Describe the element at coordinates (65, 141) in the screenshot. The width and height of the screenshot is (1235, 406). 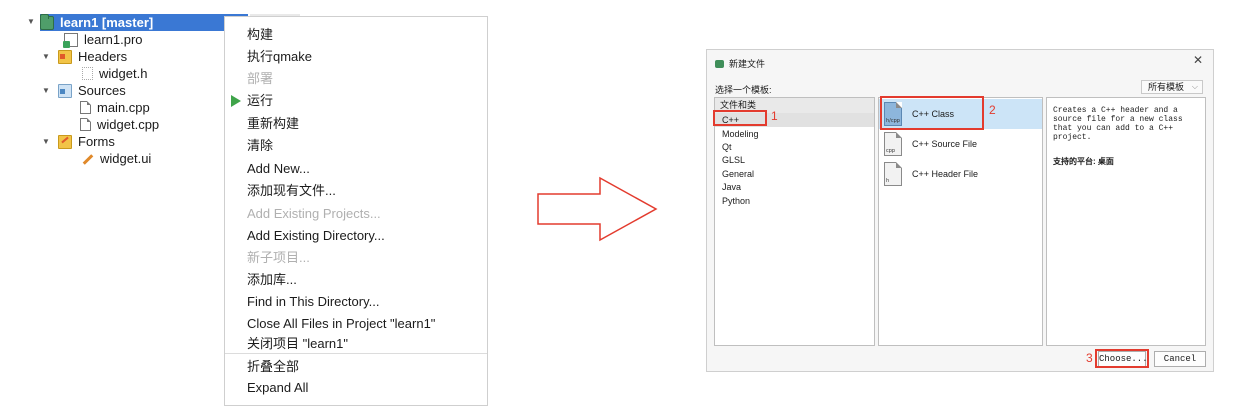
I see `forms-folder-icon` at that location.